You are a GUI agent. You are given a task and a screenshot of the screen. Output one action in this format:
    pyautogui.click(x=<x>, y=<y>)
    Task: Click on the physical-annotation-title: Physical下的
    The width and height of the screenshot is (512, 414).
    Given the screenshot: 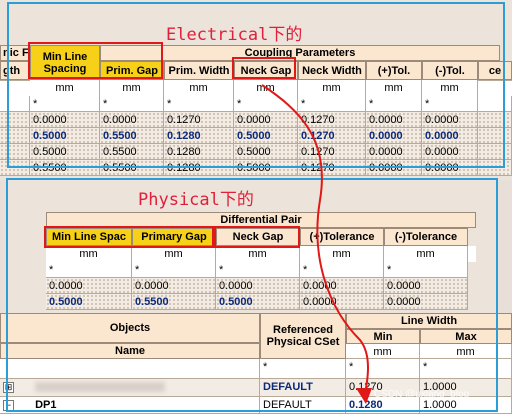 What is the action you would take?
    pyautogui.click(x=196, y=200)
    